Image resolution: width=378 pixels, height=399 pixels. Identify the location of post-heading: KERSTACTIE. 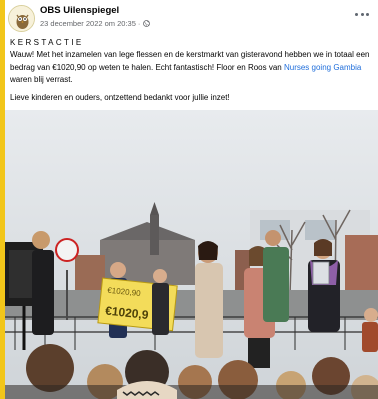
(47, 42).